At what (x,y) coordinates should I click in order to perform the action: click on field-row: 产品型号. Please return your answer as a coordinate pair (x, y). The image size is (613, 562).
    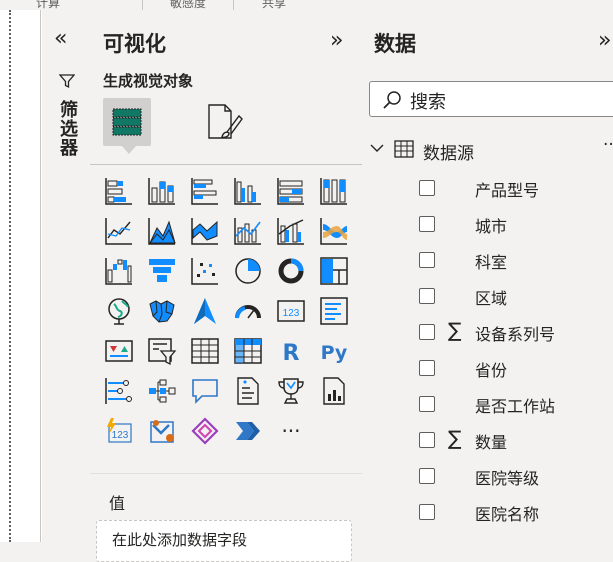
    Looking at the image, I should click on (511, 190).